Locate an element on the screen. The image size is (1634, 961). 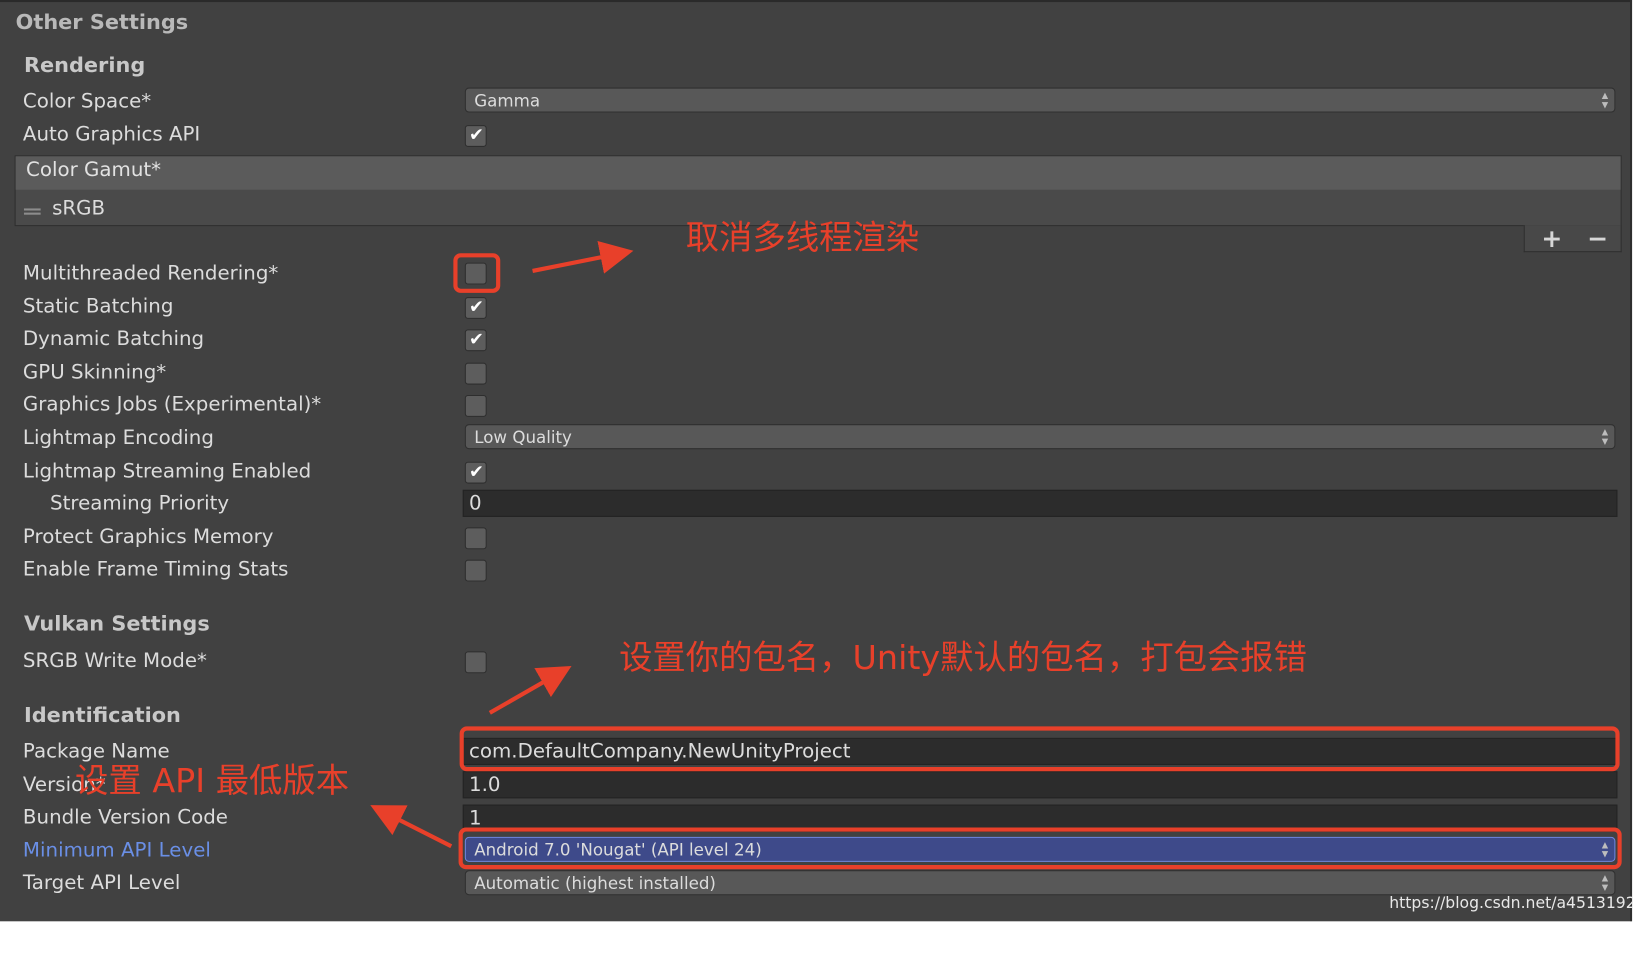
annotation-min-api: 设置 API 最低版本 is located at coordinates (212, 780).